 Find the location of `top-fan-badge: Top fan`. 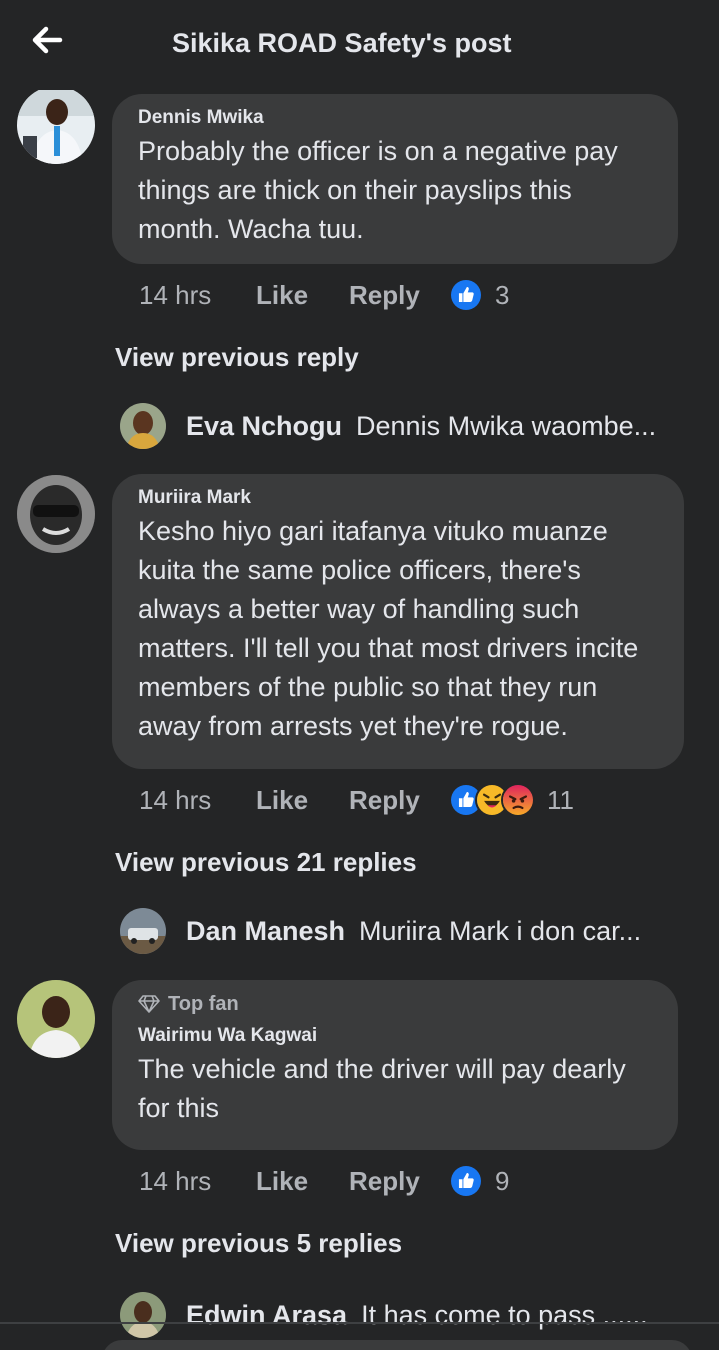

top-fan-badge: Top fan is located at coordinates (395, 1004).